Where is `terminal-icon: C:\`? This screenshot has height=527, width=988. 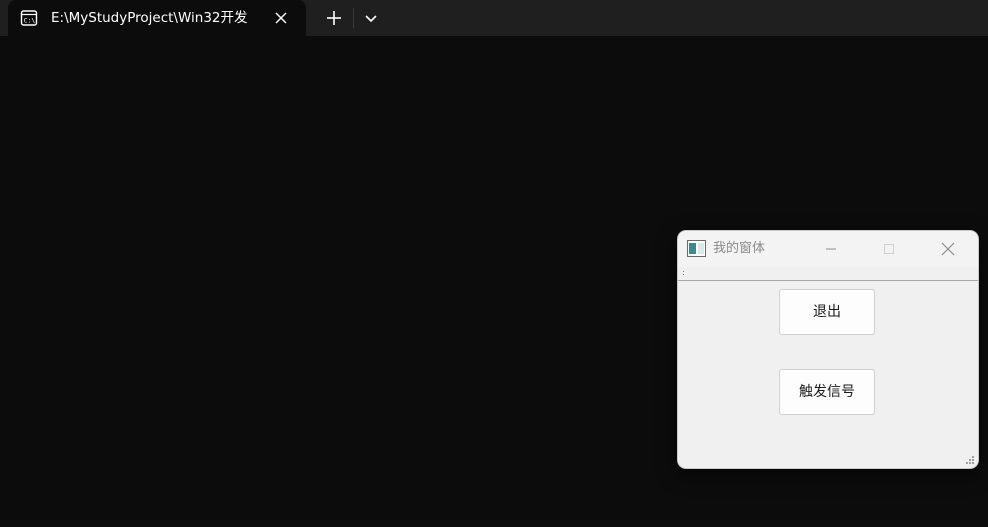 terminal-icon: C:\ is located at coordinates (29, 18).